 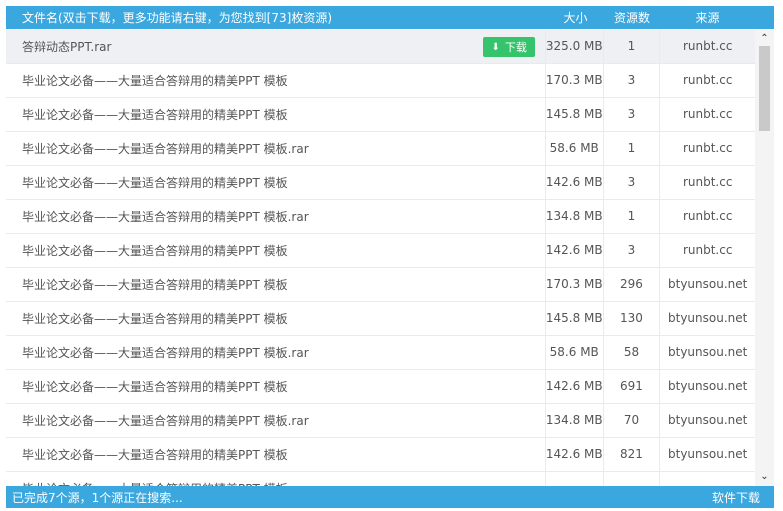 What do you see at coordinates (276, 17) in the screenshot?
I see `header-filename: 文件名(双击下载，更多功能请右键，为您找到[73]枚资源)` at bounding box center [276, 17].